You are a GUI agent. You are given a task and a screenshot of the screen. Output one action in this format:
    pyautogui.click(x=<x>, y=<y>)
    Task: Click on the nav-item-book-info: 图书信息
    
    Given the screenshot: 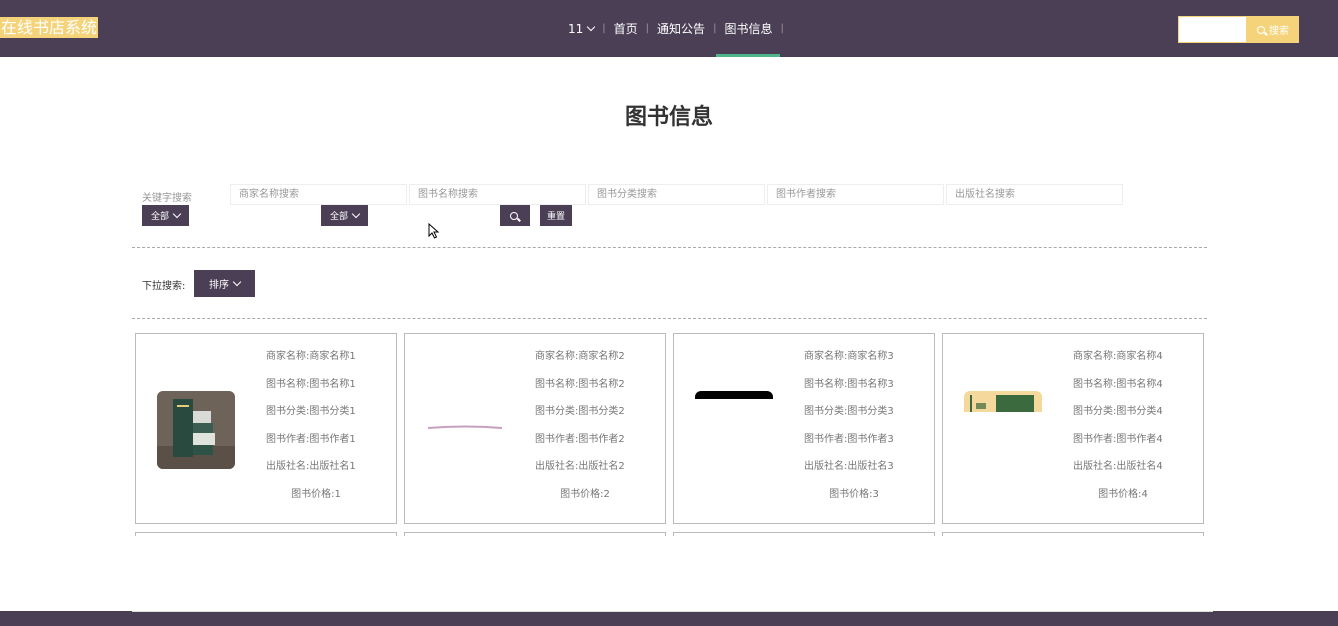 What is the action you would take?
    pyautogui.click(x=748, y=28)
    